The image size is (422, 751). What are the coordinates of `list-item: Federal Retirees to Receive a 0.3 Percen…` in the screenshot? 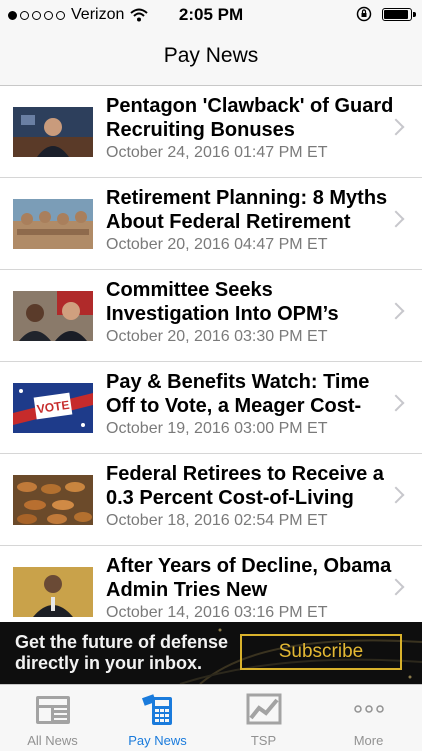 It's located at (211, 500).